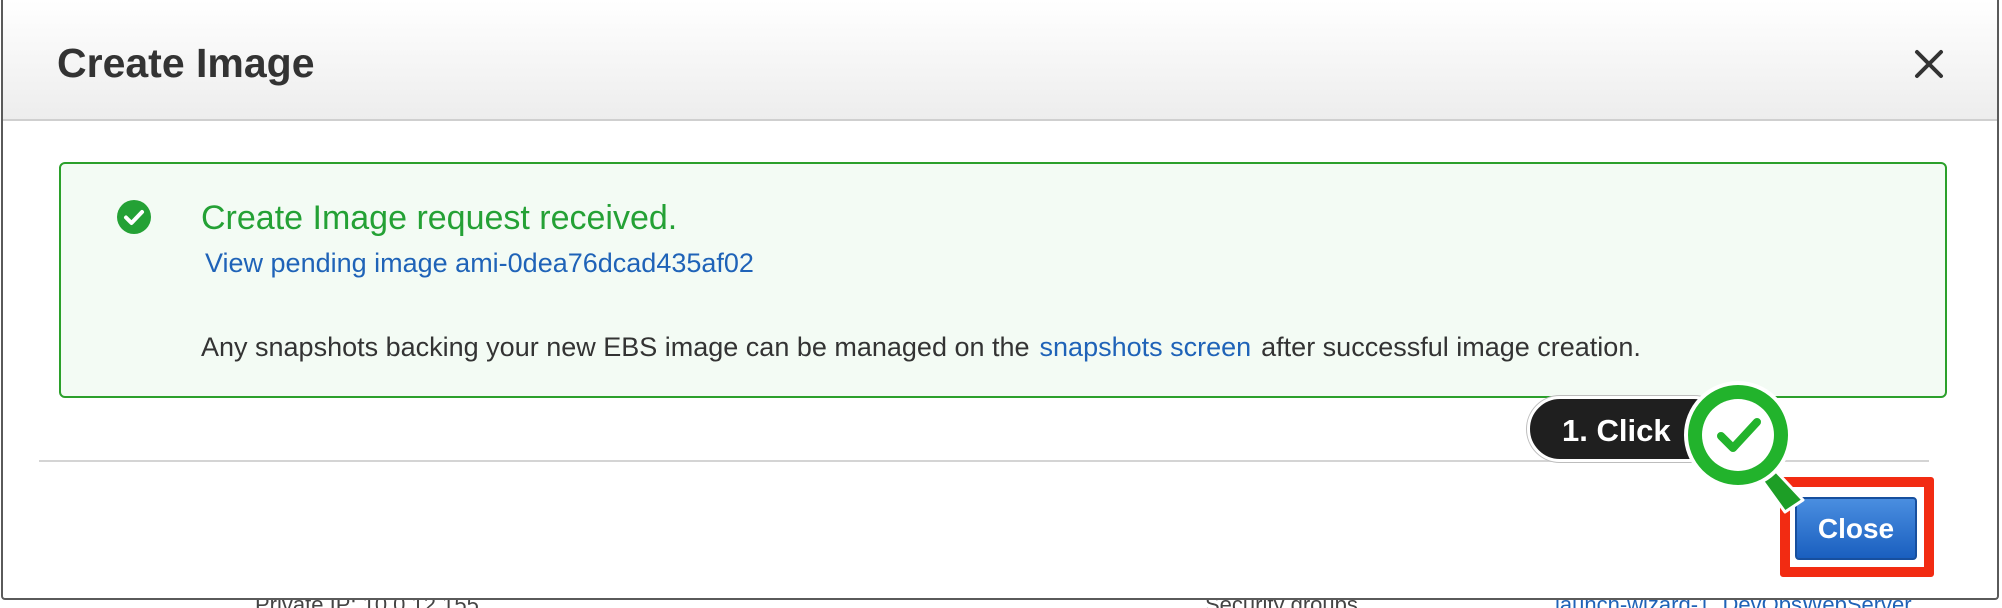  What do you see at coordinates (1451, 347) in the screenshot?
I see `snapshots-message-after: after successful image creation.` at bounding box center [1451, 347].